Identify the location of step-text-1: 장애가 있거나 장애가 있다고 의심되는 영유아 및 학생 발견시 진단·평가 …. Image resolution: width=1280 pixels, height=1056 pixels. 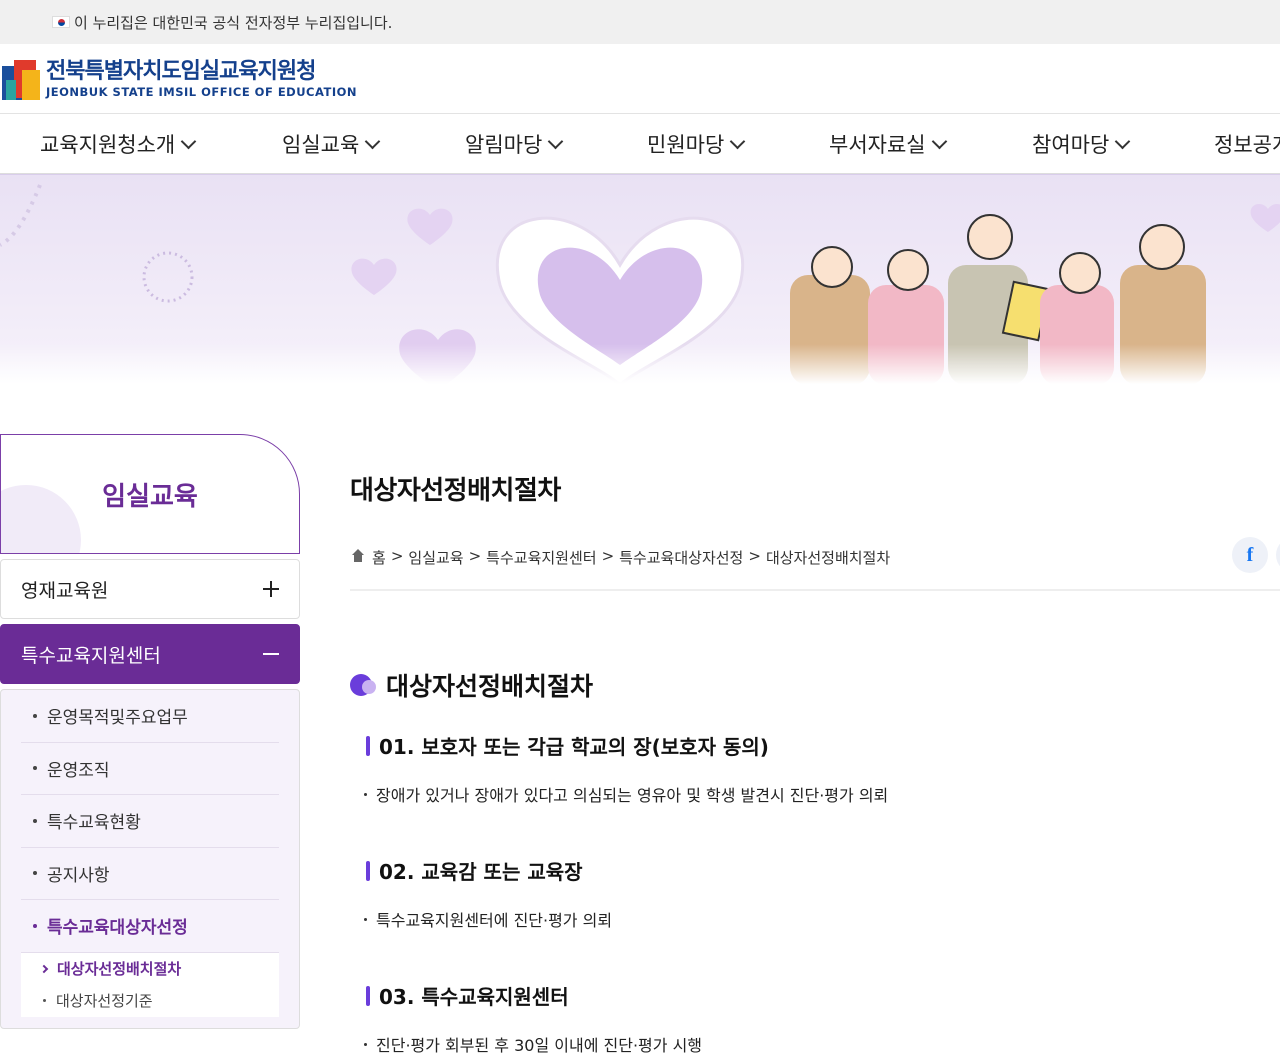
(822, 794).